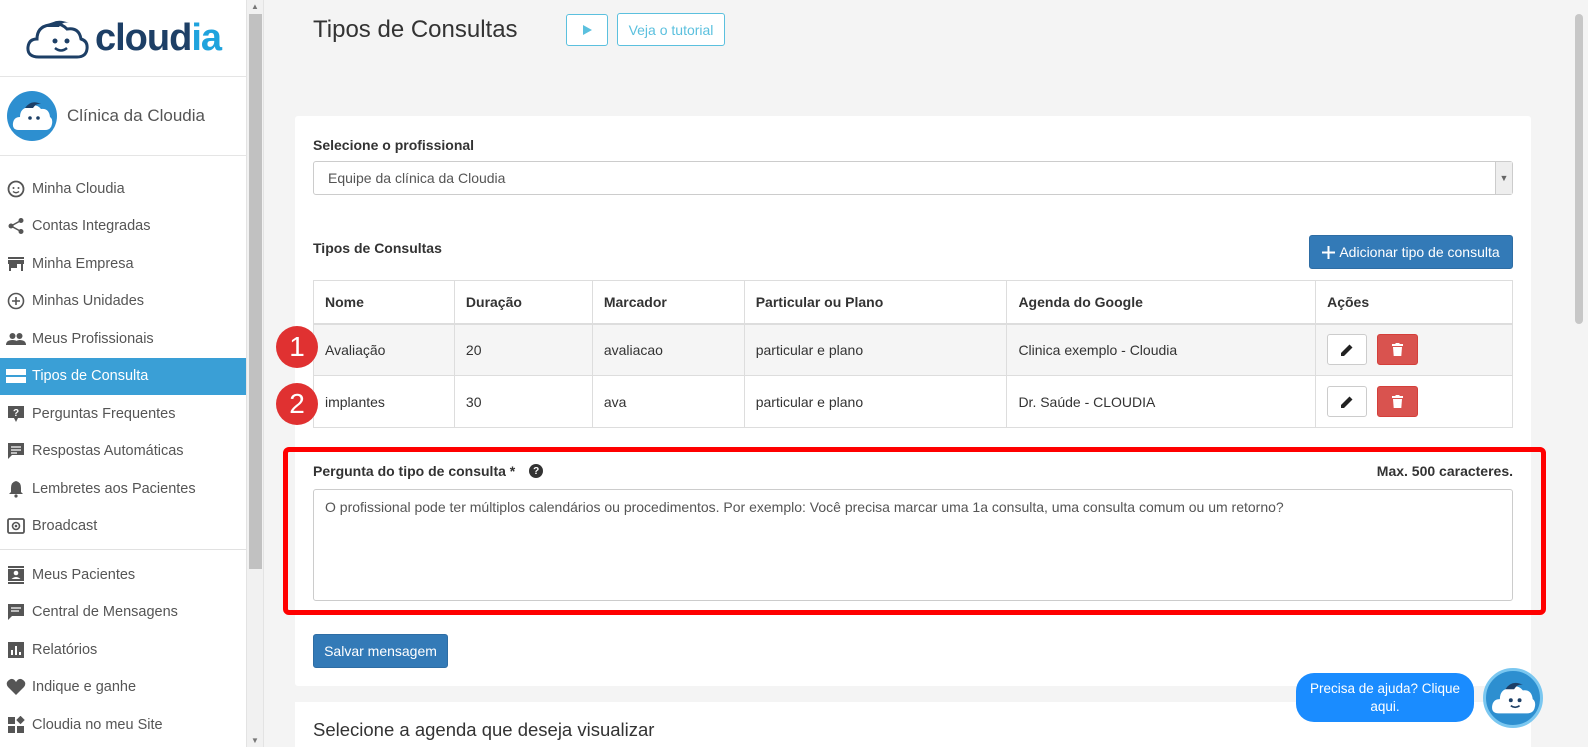  What do you see at coordinates (123, 527) in the screenshot?
I see `sidebar-item-broadcast: Broadcast` at bounding box center [123, 527].